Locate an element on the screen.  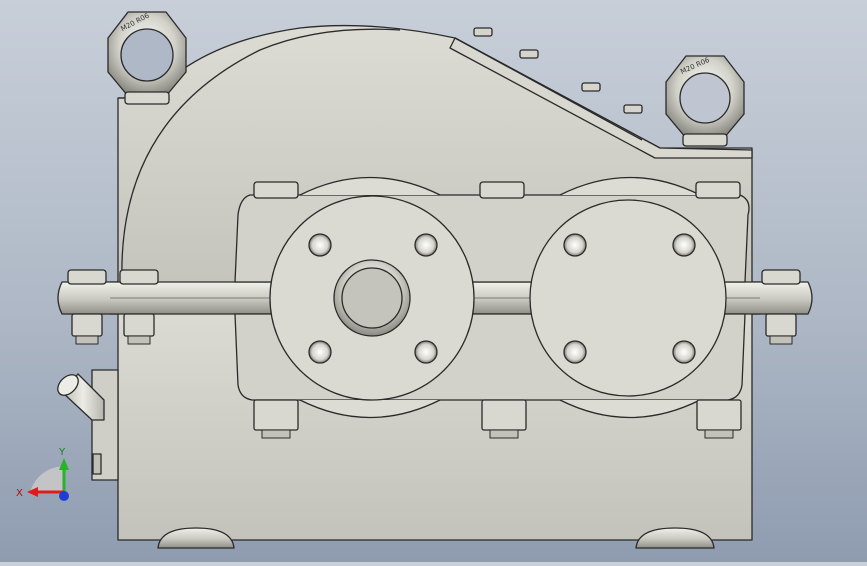
triad-y-label: Y is located at coordinates (62, 452).